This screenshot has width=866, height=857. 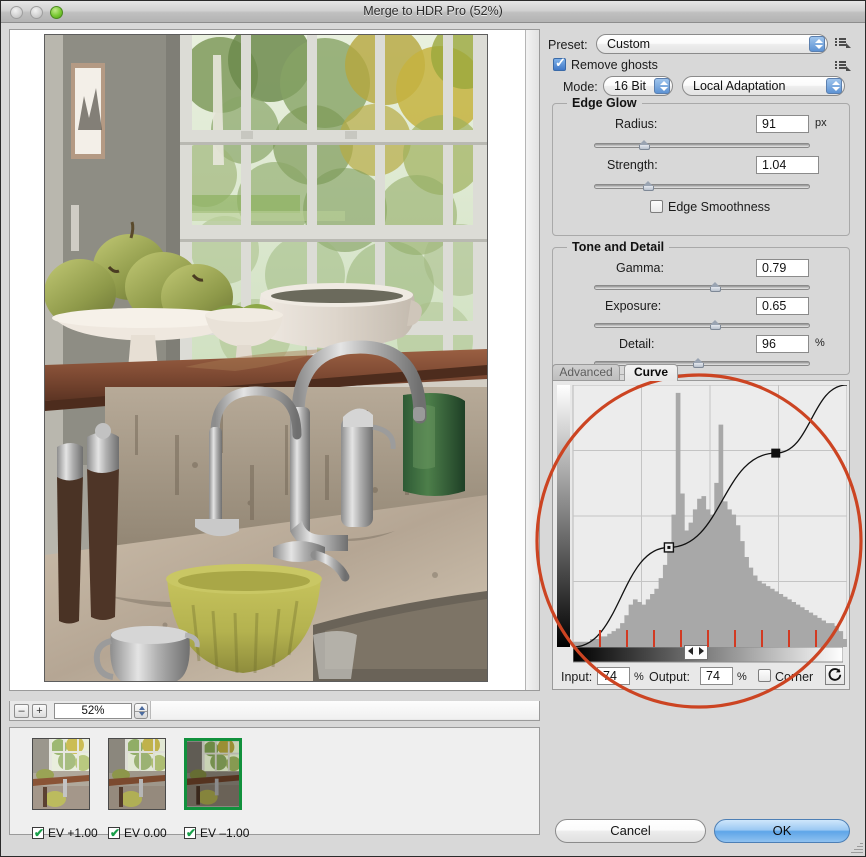 What do you see at coordinates (701, 651) in the screenshot?
I see `arrow-right-icon` at bounding box center [701, 651].